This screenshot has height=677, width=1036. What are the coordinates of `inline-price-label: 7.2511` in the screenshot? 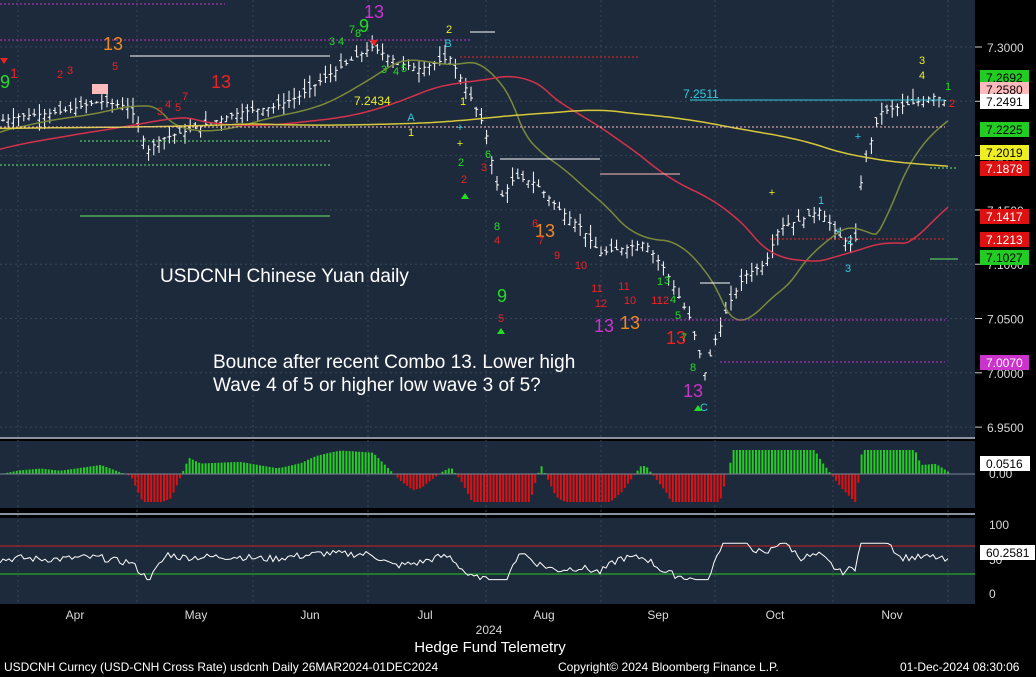 It's located at (701, 94).